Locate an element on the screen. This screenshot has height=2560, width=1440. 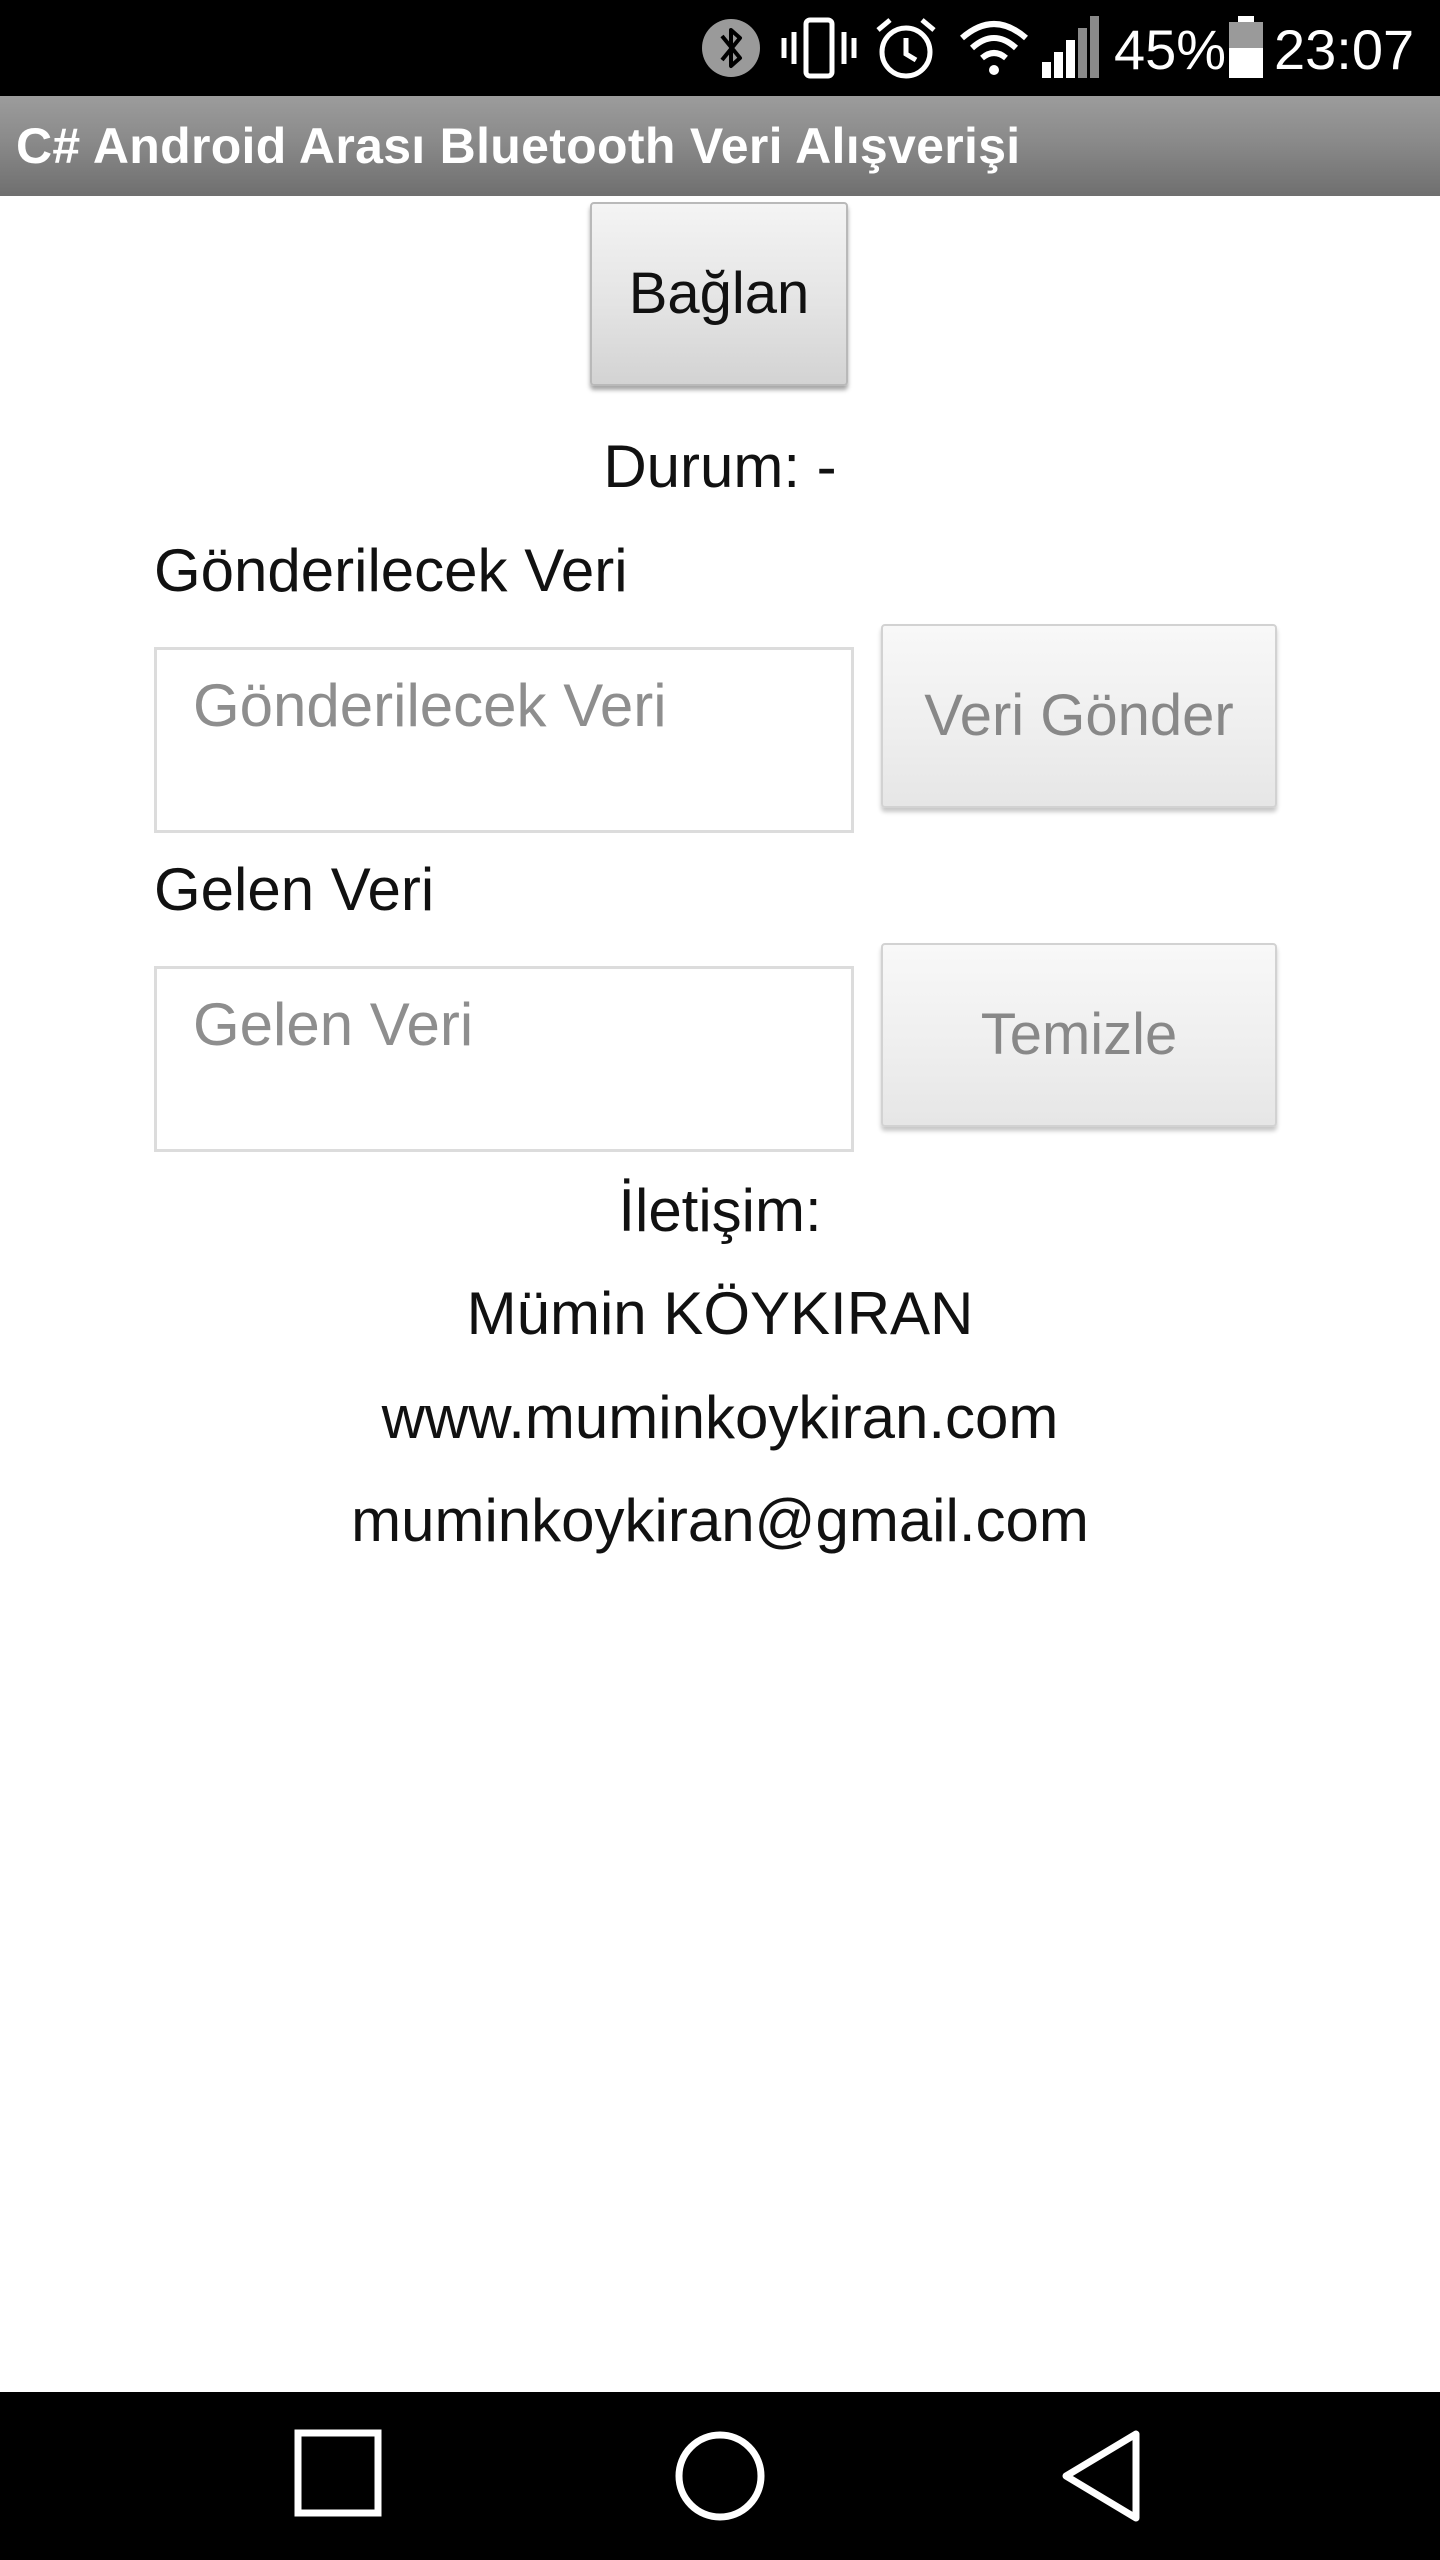
received-data-field is located at coordinates (504, 1059).